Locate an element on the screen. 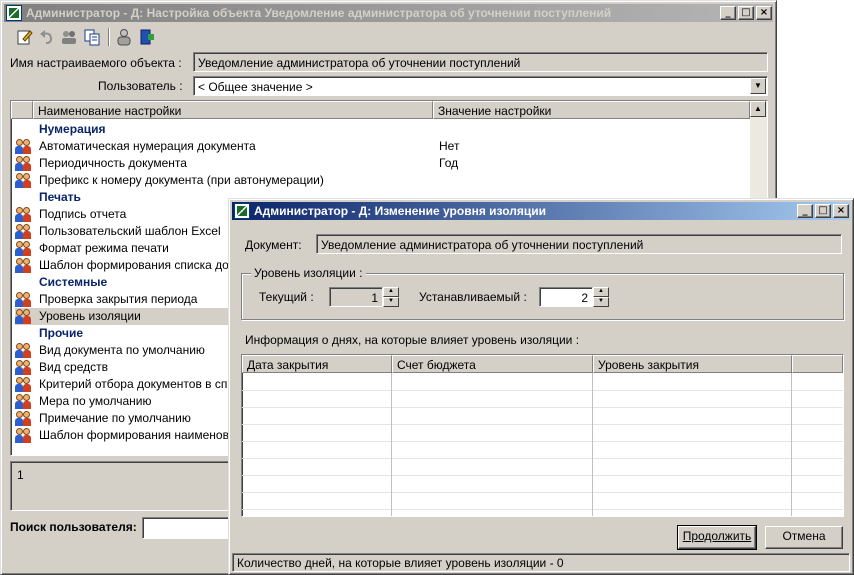 The width and height of the screenshot is (854, 575). copy-icon is located at coordinates (92, 37).